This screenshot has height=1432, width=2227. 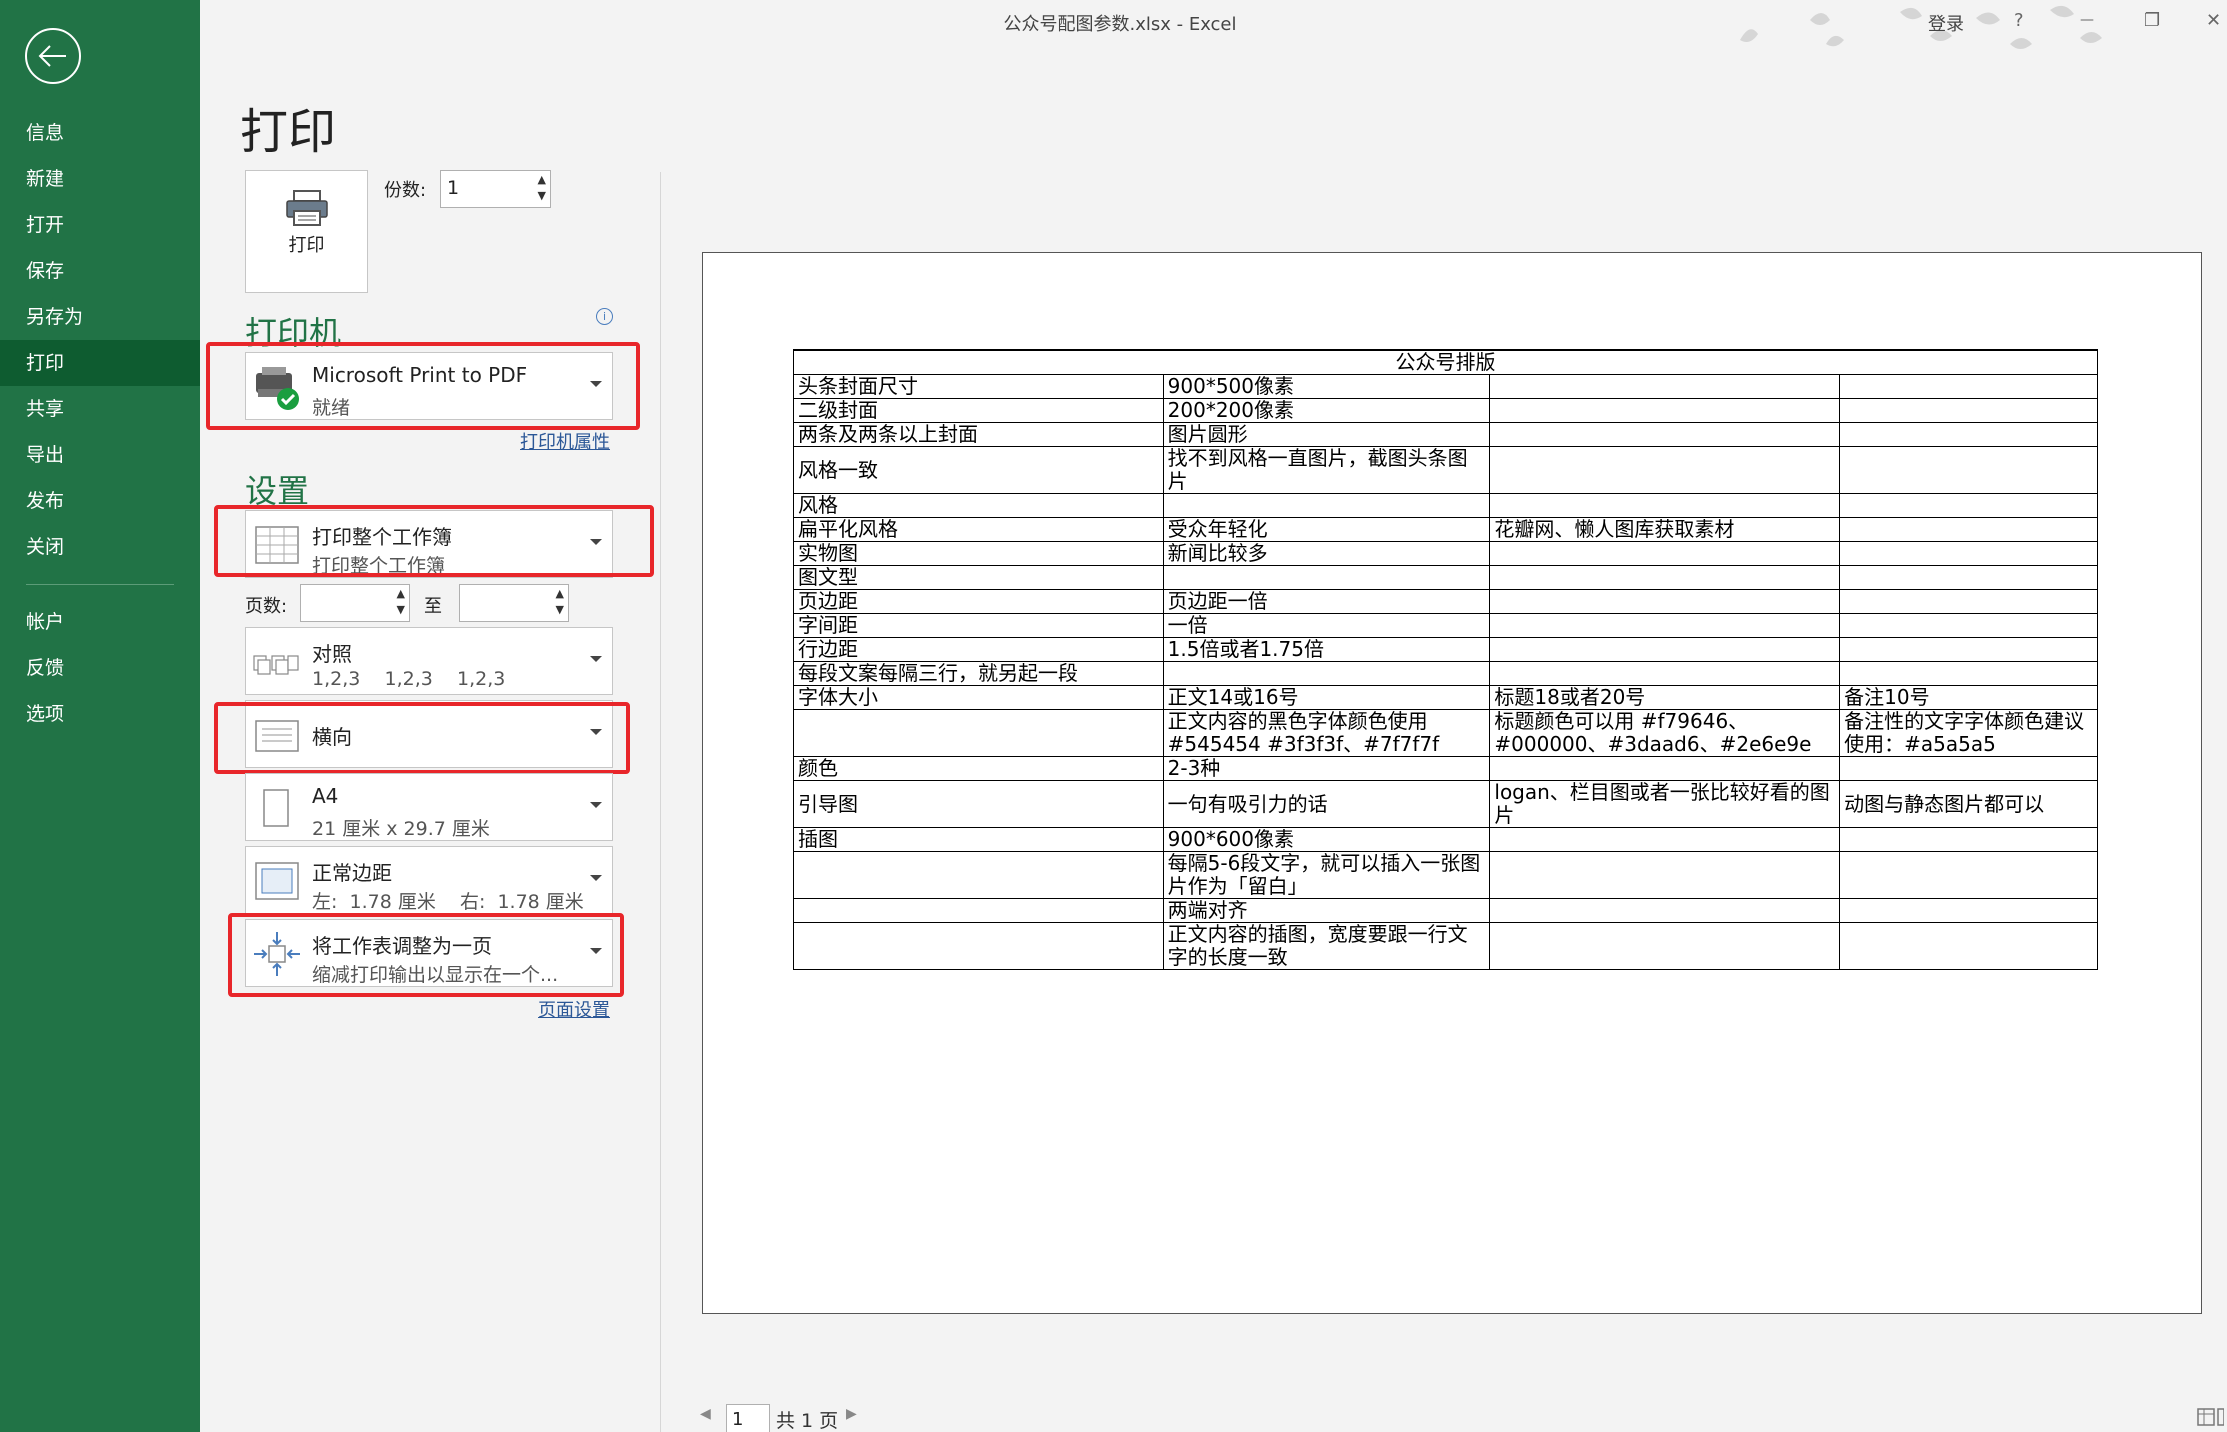 What do you see at coordinates (851, 1414) in the screenshot?
I see `next-page-icon: ▶` at bounding box center [851, 1414].